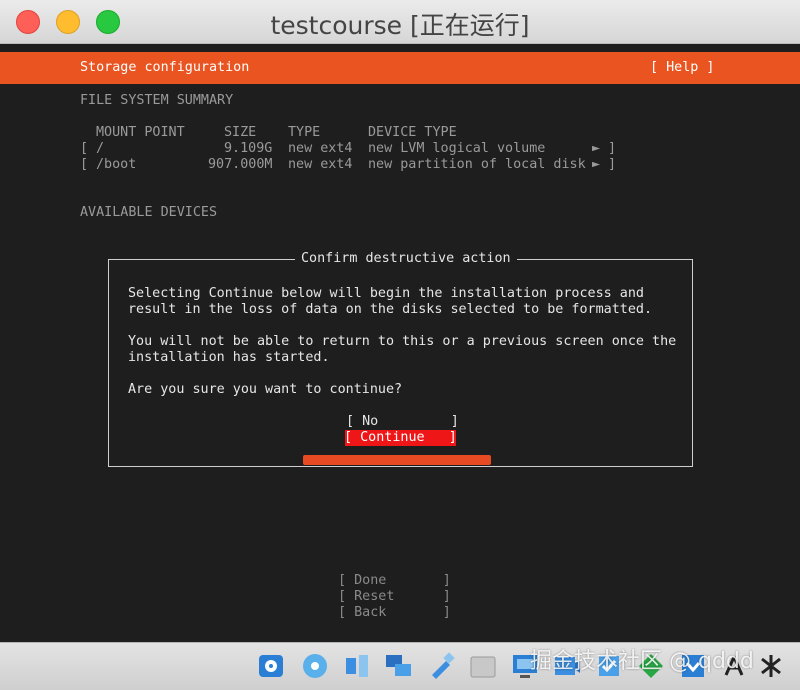  What do you see at coordinates (100, 148) in the screenshot?
I see `mount-point: /` at bounding box center [100, 148].